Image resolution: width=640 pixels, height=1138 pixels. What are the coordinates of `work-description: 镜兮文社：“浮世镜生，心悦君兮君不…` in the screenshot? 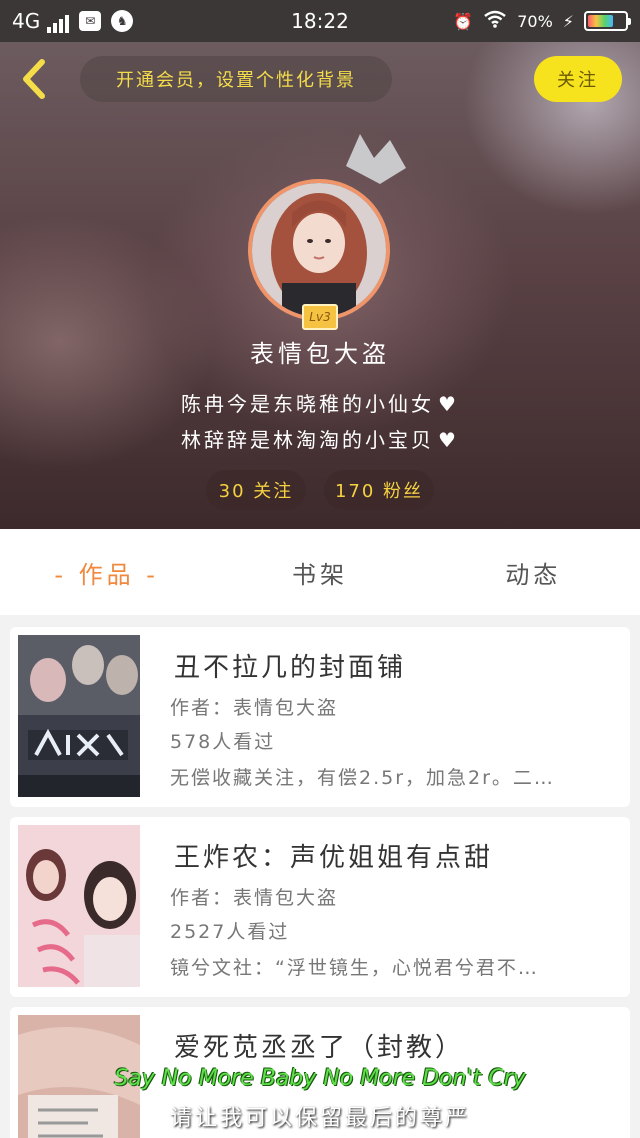 It's located at (354, 968).